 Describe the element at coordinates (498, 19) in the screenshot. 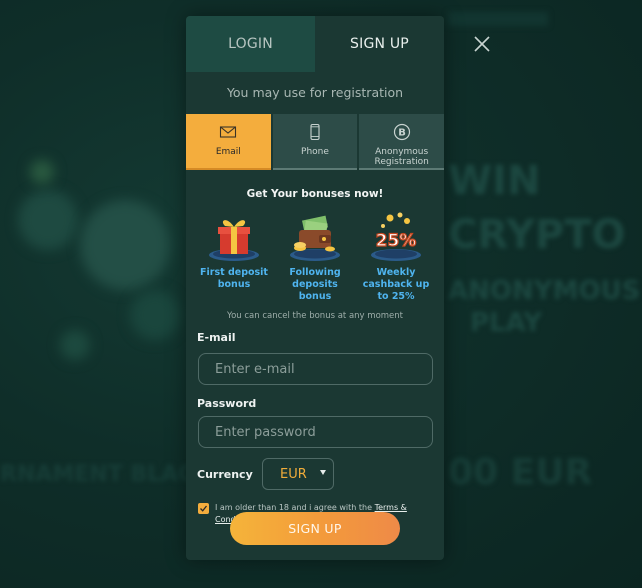

I see `background-header-blur` at that location.